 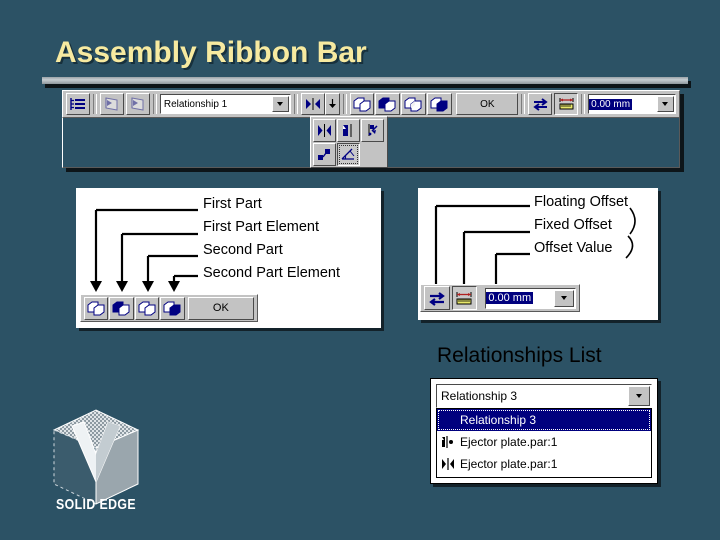 I want to click on offset-chevron-down-icon, so click(x=665, y=104).